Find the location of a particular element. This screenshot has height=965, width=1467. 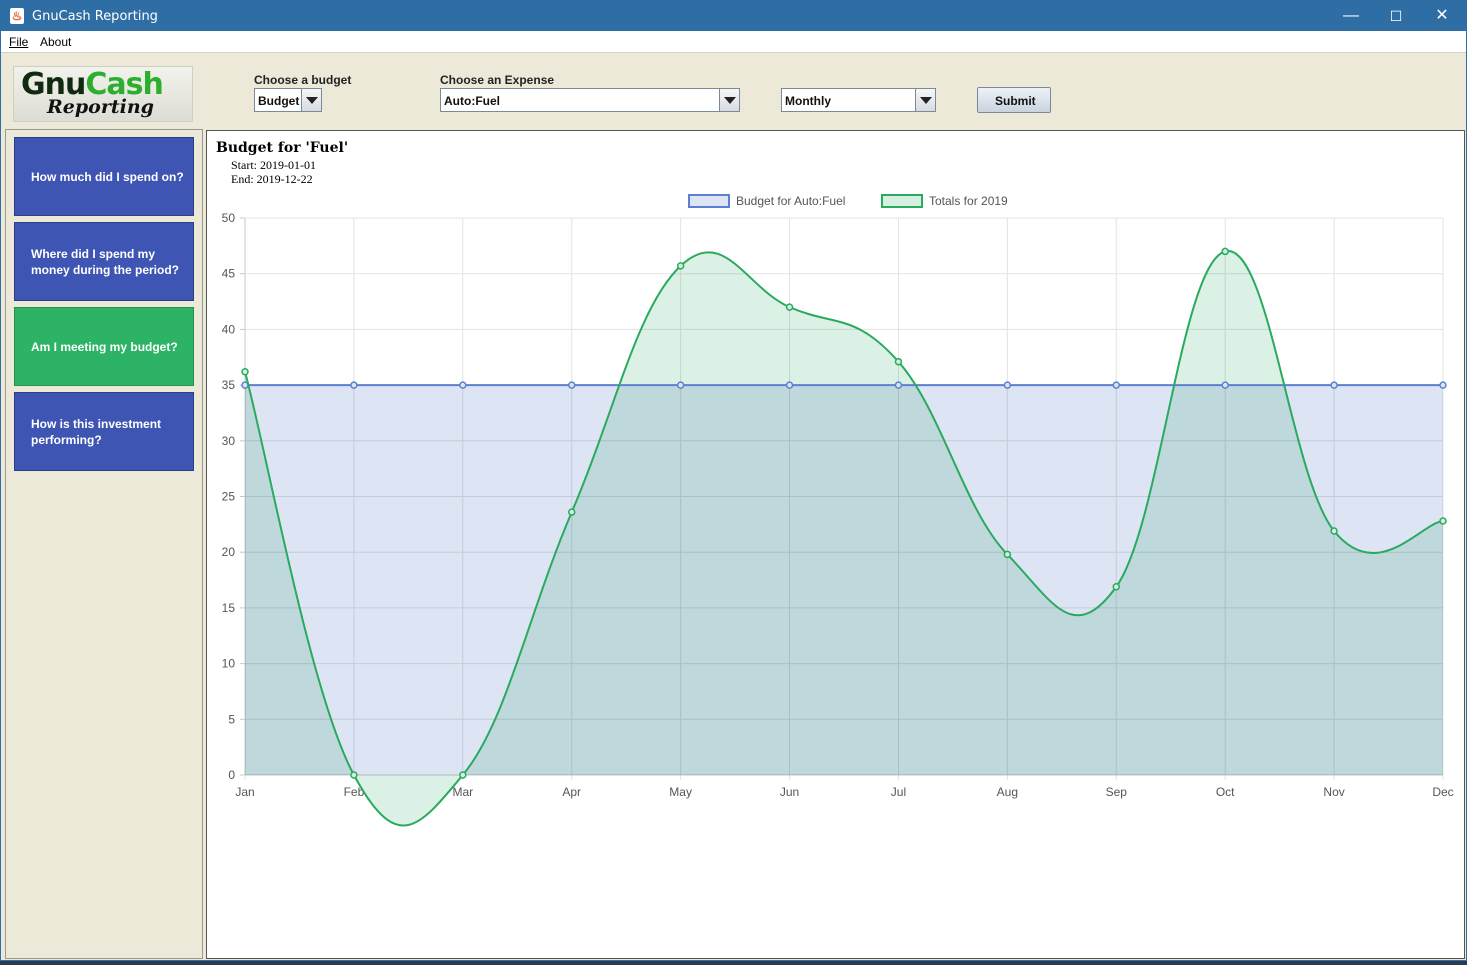

x-tick-label: Mar is located at coordinates (462, 792).